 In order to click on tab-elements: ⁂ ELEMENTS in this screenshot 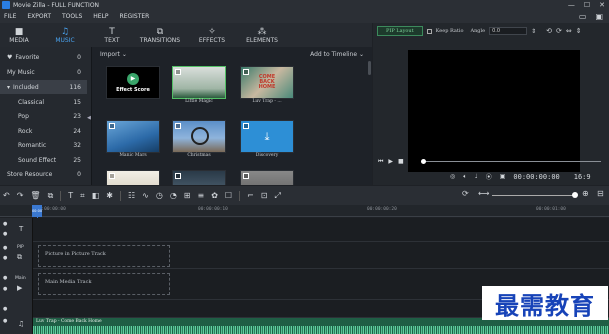, I will do `click(262, 35)`.